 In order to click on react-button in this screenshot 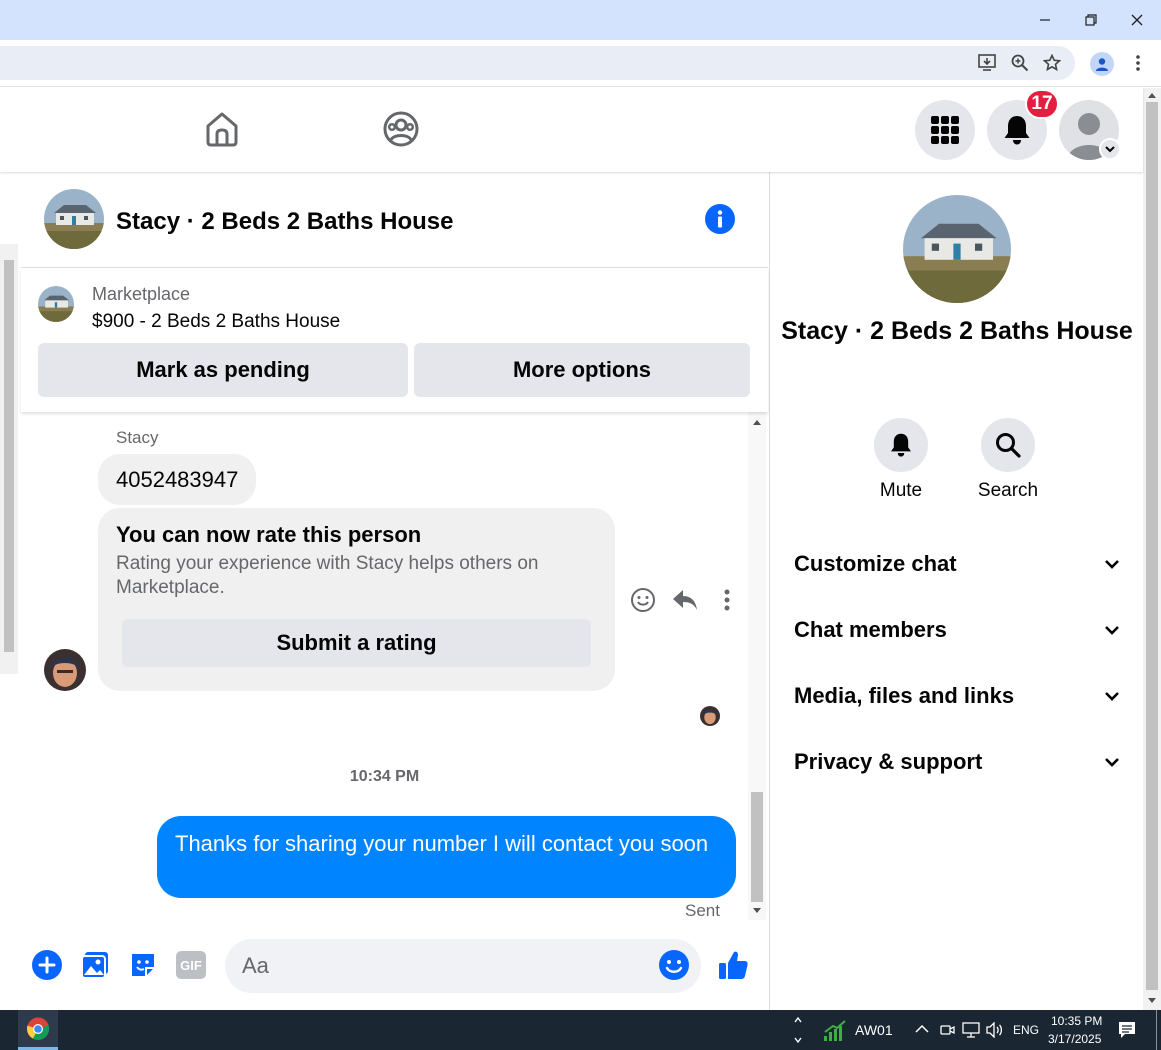, I will do `click(643, 600)`.